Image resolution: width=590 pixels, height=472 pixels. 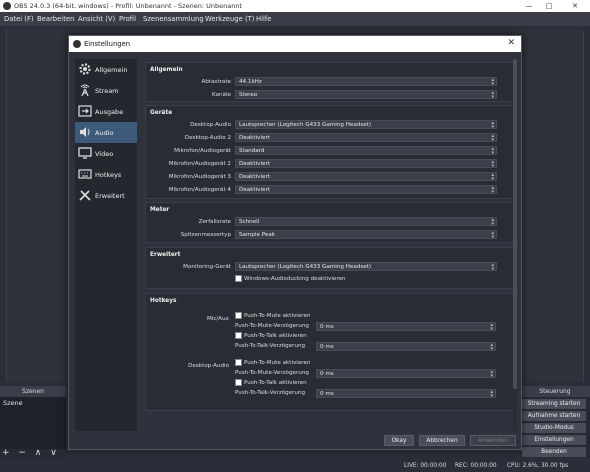 I want to click on nav-ausgabe: Ausgabe, so click(x=106, y=111).